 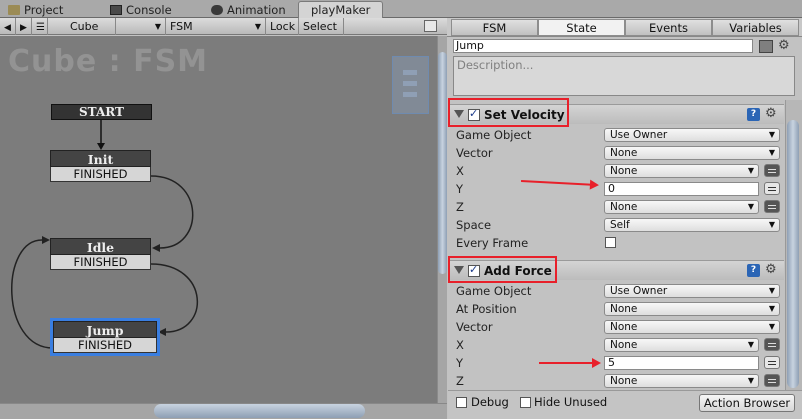 What do you see at coordinates (116, 10) in the screenshot?
I see `console-icon` at bounding box center [116, 10].